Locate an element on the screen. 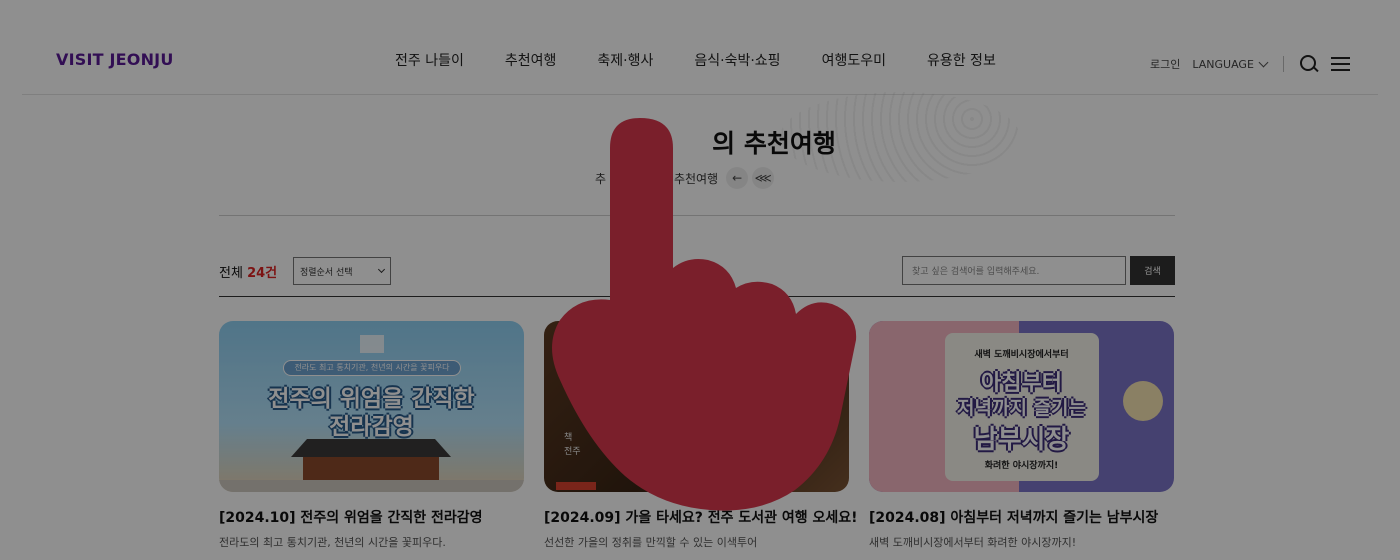  gate-icon is located at coordinates (372, 344).